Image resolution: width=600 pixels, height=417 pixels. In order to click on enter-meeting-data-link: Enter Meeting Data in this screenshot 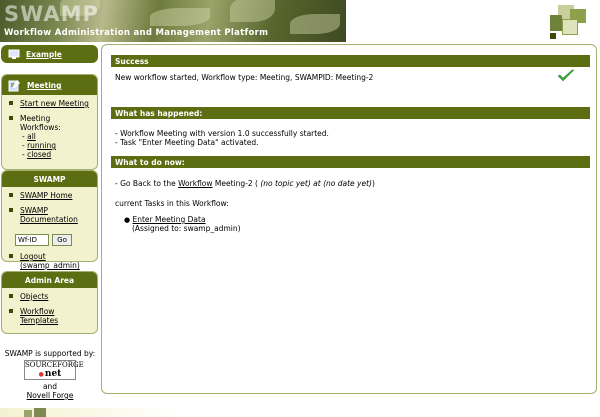, I will do `click(169, 219)`.